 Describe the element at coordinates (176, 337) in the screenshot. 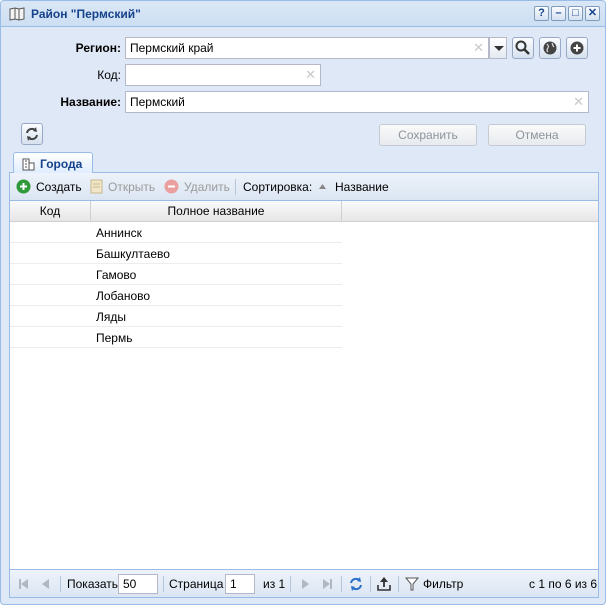

I see `table-row: Пермь` at that location.